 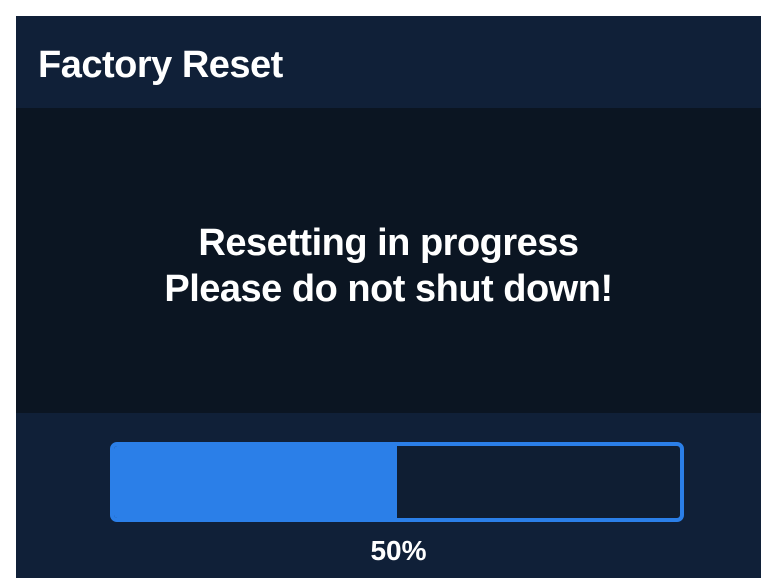 I want to click on progress-bar, so click(x=397, y=482).